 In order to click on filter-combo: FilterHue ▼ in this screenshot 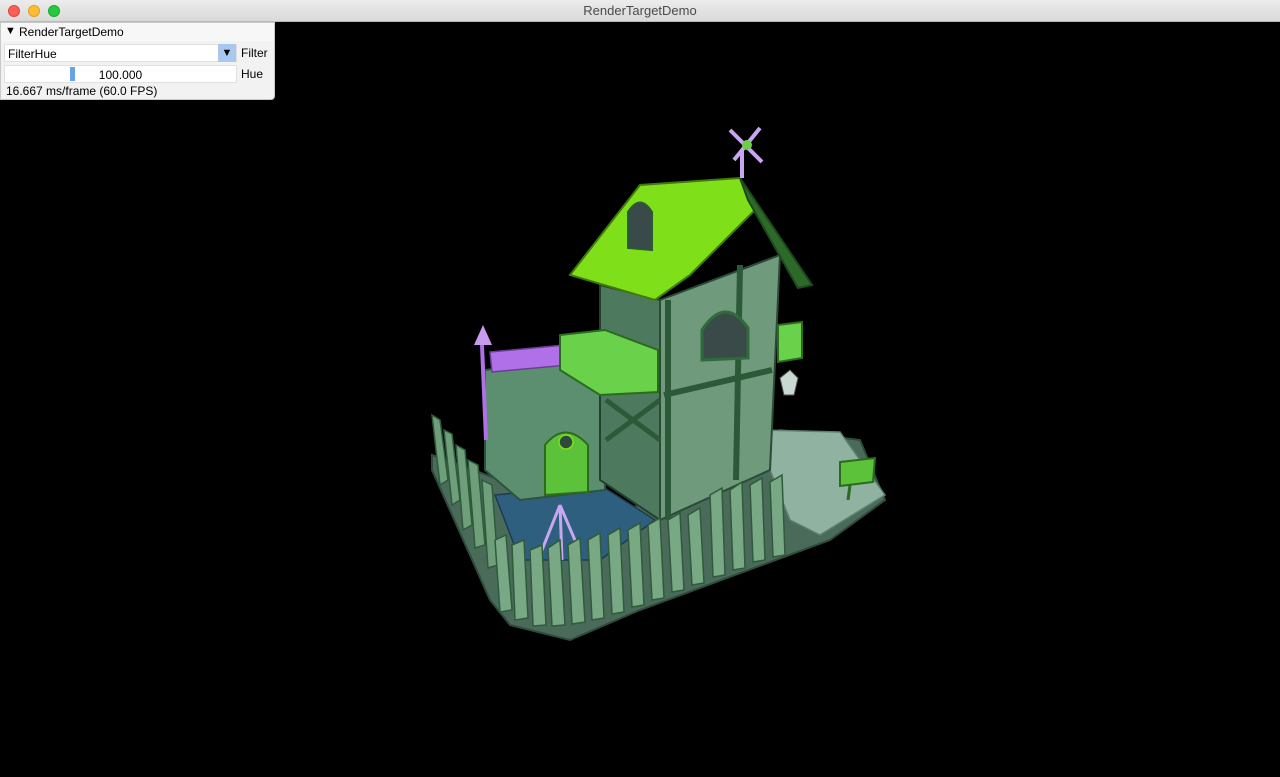, I will do `click(120, 53)`.